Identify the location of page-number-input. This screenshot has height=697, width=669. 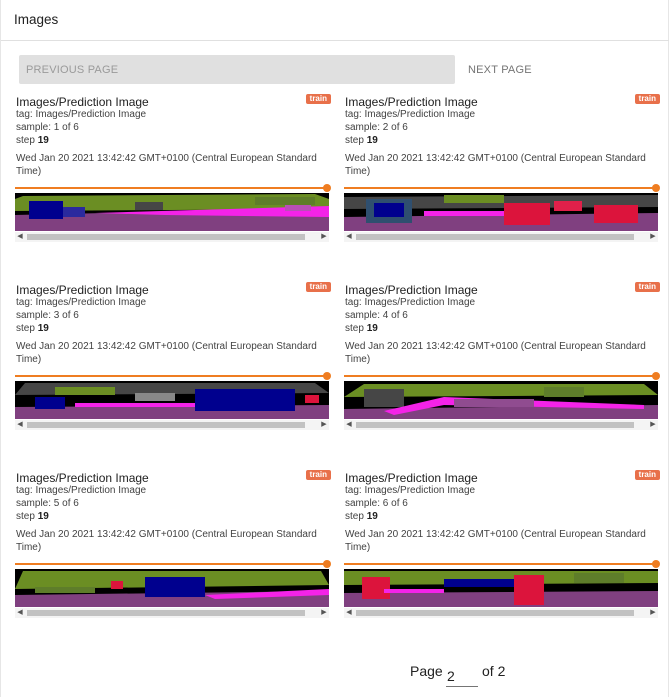
(462, 676).